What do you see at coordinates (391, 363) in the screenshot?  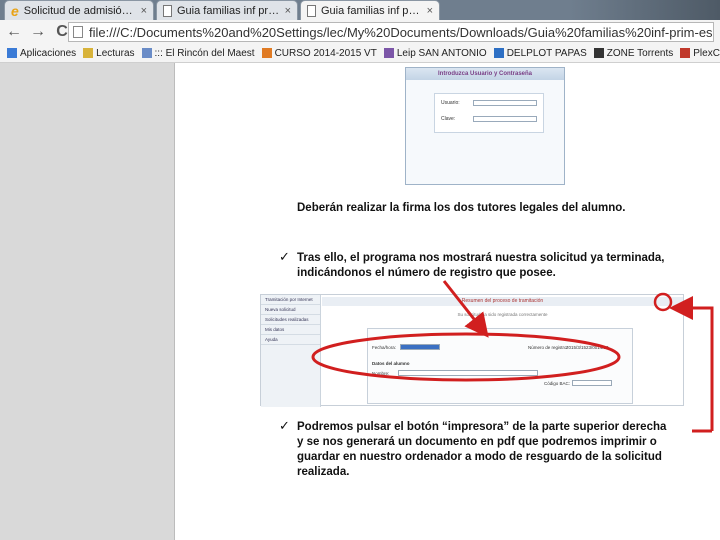 I see `section-label: Datos del alumno` at bounding box center [391, 363].